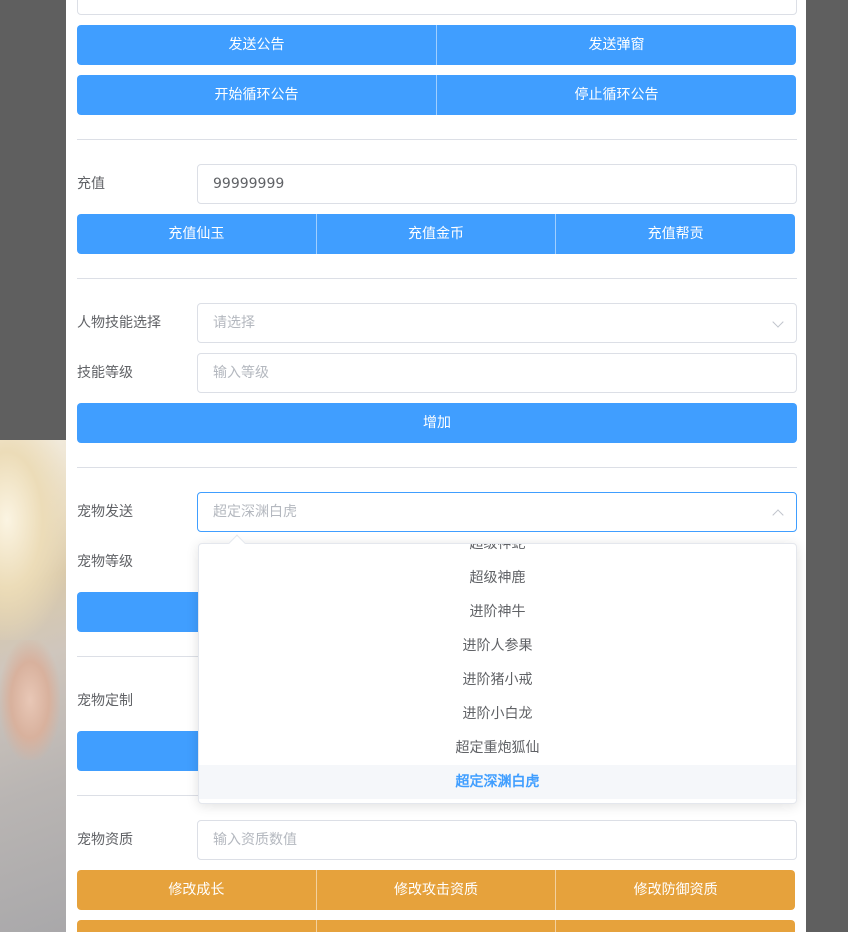  I want to click on pet-select-value: 超定深渊白虎, so click(255, 512).